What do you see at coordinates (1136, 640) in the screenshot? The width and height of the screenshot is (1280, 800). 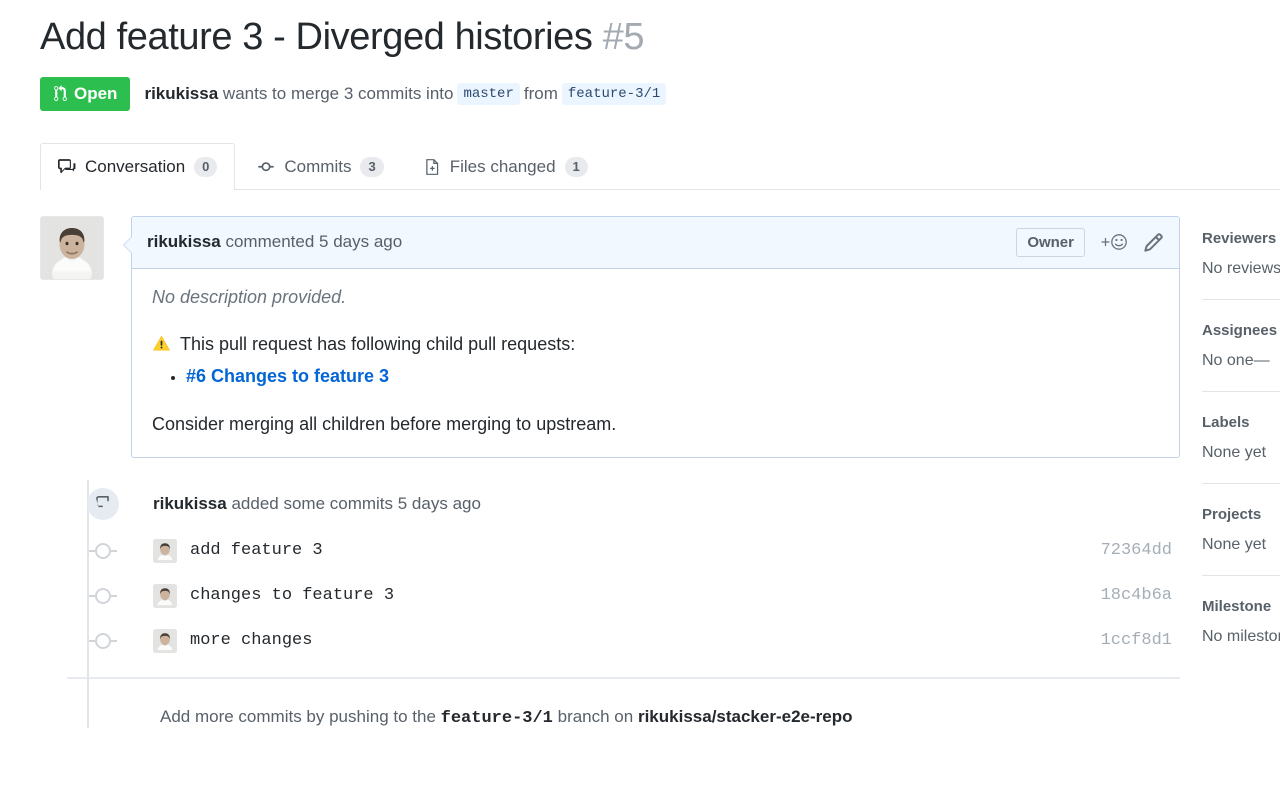 I see `commit-sha: 1ccf8d1` at bounding box center [1136, 640].